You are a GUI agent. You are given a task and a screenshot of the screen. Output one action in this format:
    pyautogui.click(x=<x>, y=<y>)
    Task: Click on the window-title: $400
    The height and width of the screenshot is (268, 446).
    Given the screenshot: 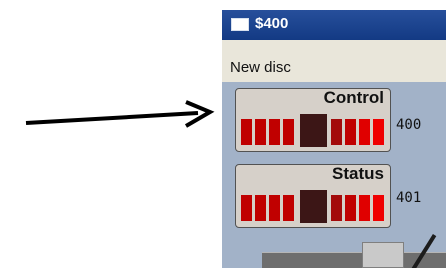 What is the action you would take?
    pyautogui.click(x=272, y=23)
    